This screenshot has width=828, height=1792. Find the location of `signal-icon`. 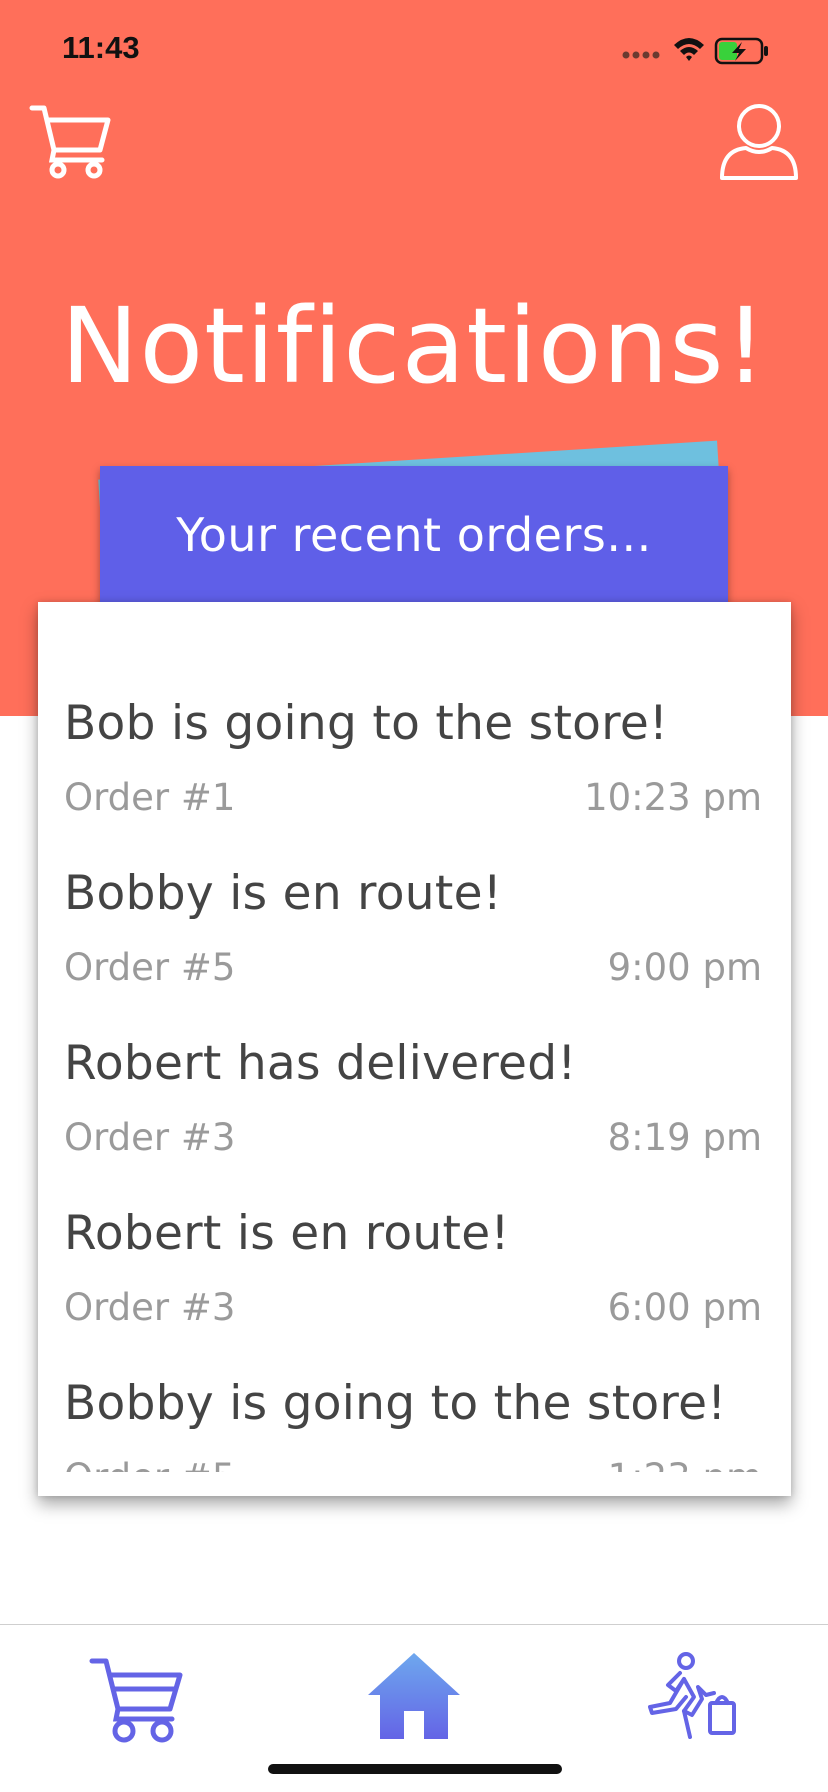

signal-icon is located at coordinates (641, 55).